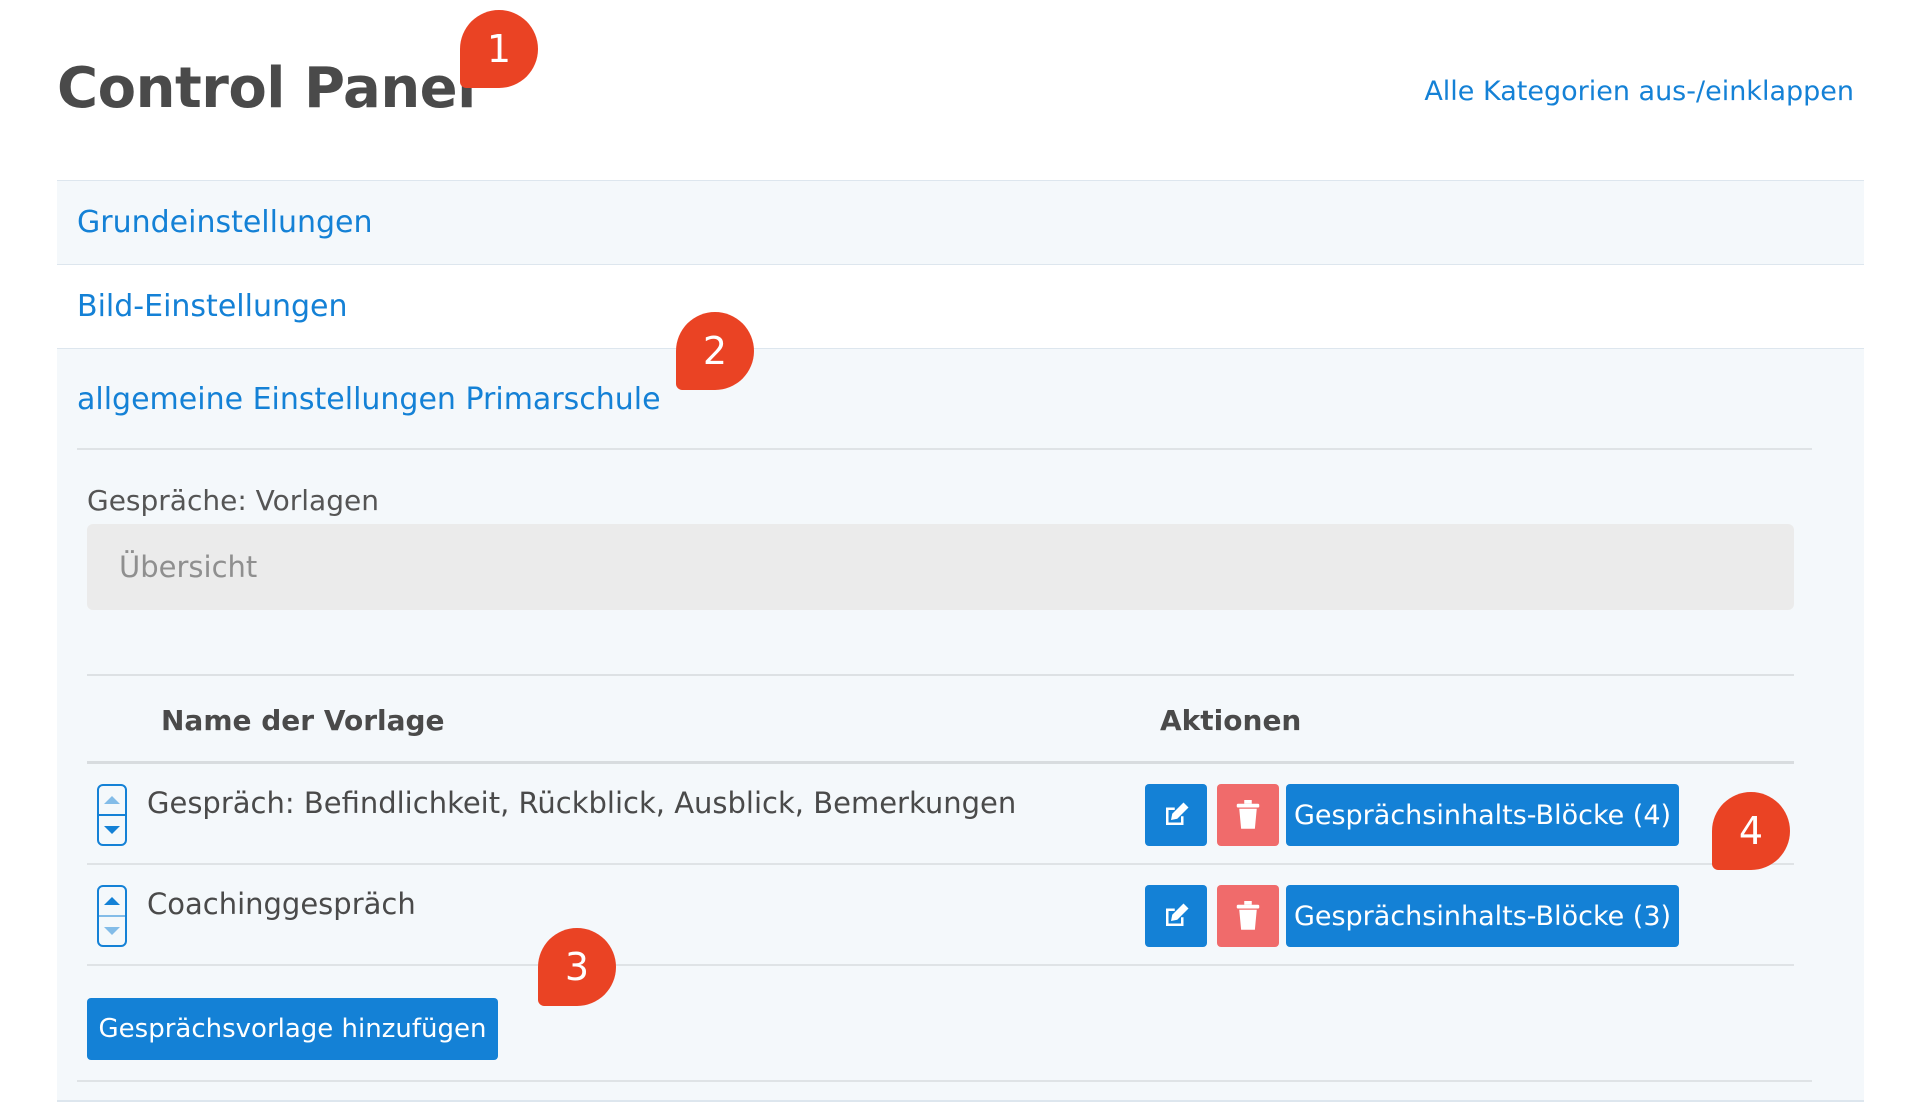 The height and width of the screenshot is (1102, 1914). Describe the element at coordinates (281, 904) in the screenshot. I see `template-name: Coachinggespräch` at that location.